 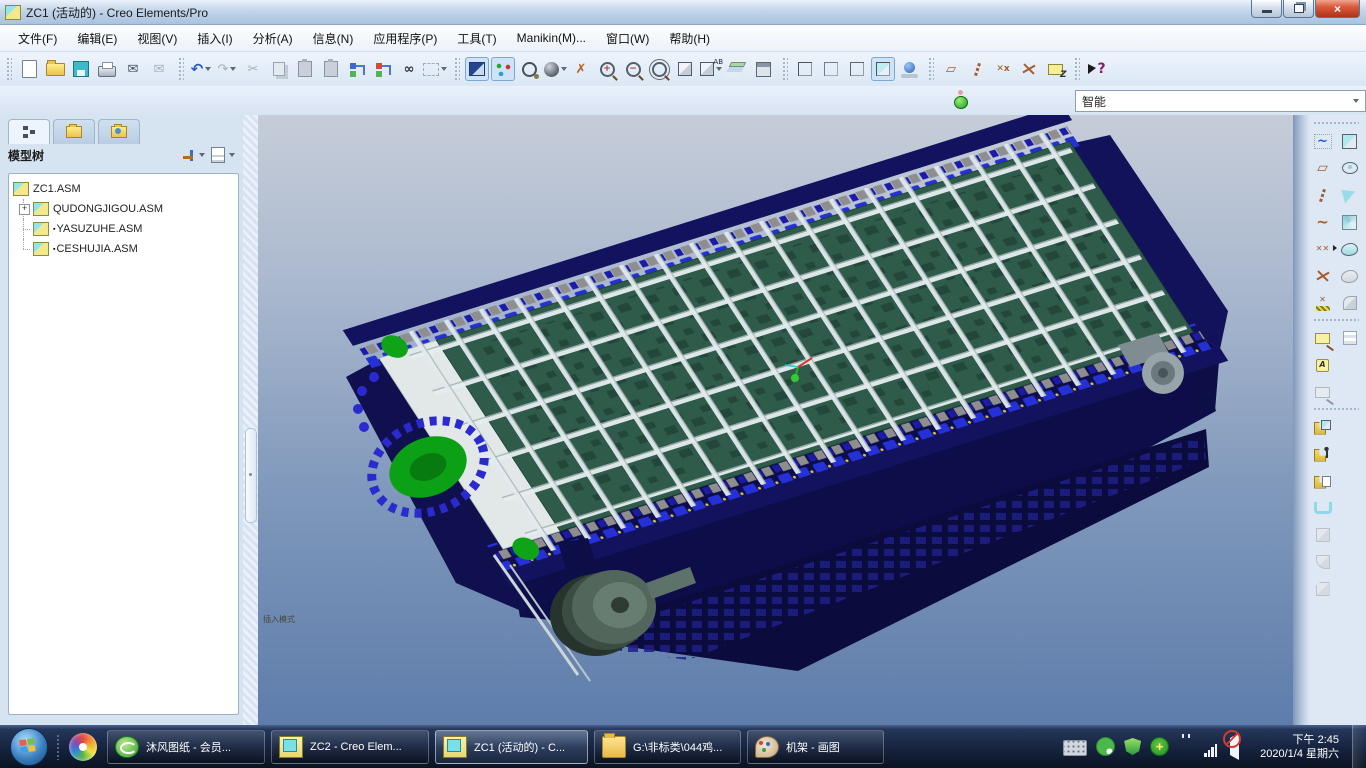 What do you see at coordinates (763, 69) in the screenshot?
I see `view-manager-button` at bounding box center [763, 69].